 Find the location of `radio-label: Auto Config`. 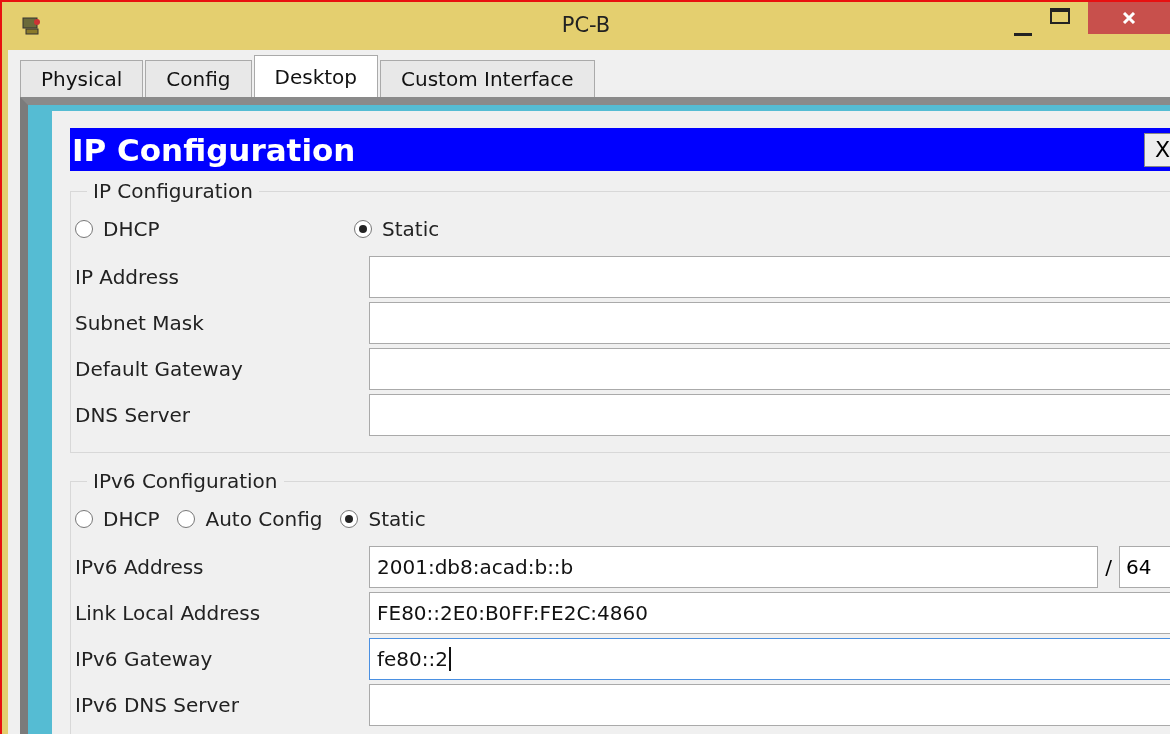

radio-label: Auto Config is located at coordinates (264, 519).